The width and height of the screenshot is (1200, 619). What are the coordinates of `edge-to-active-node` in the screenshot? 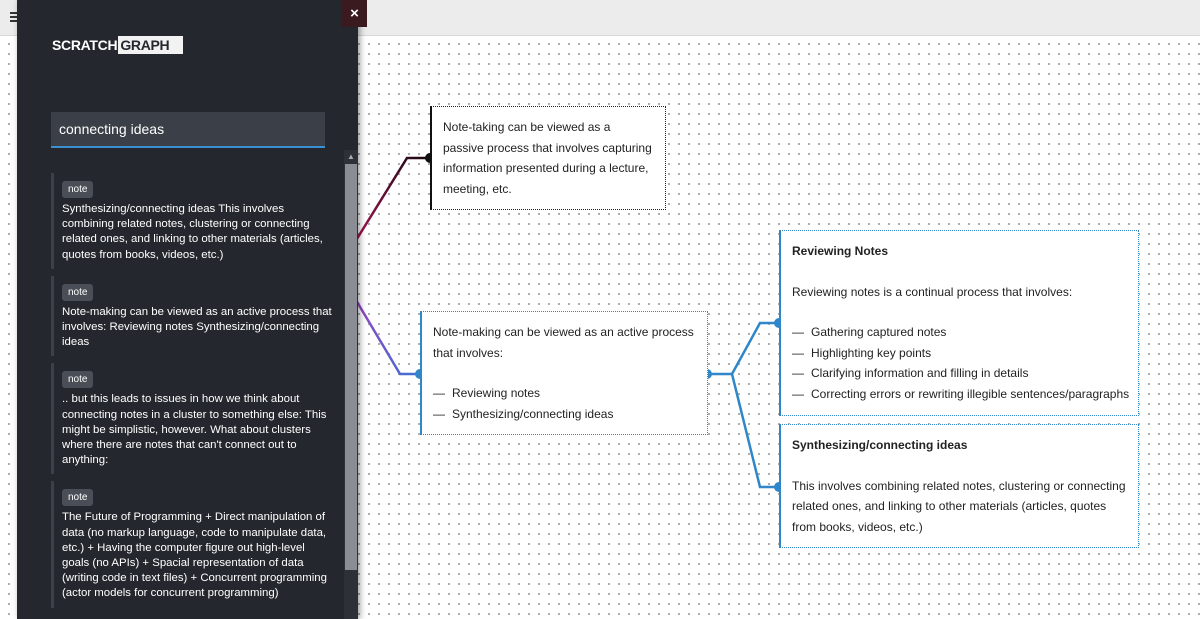 It's located at (384, 332).